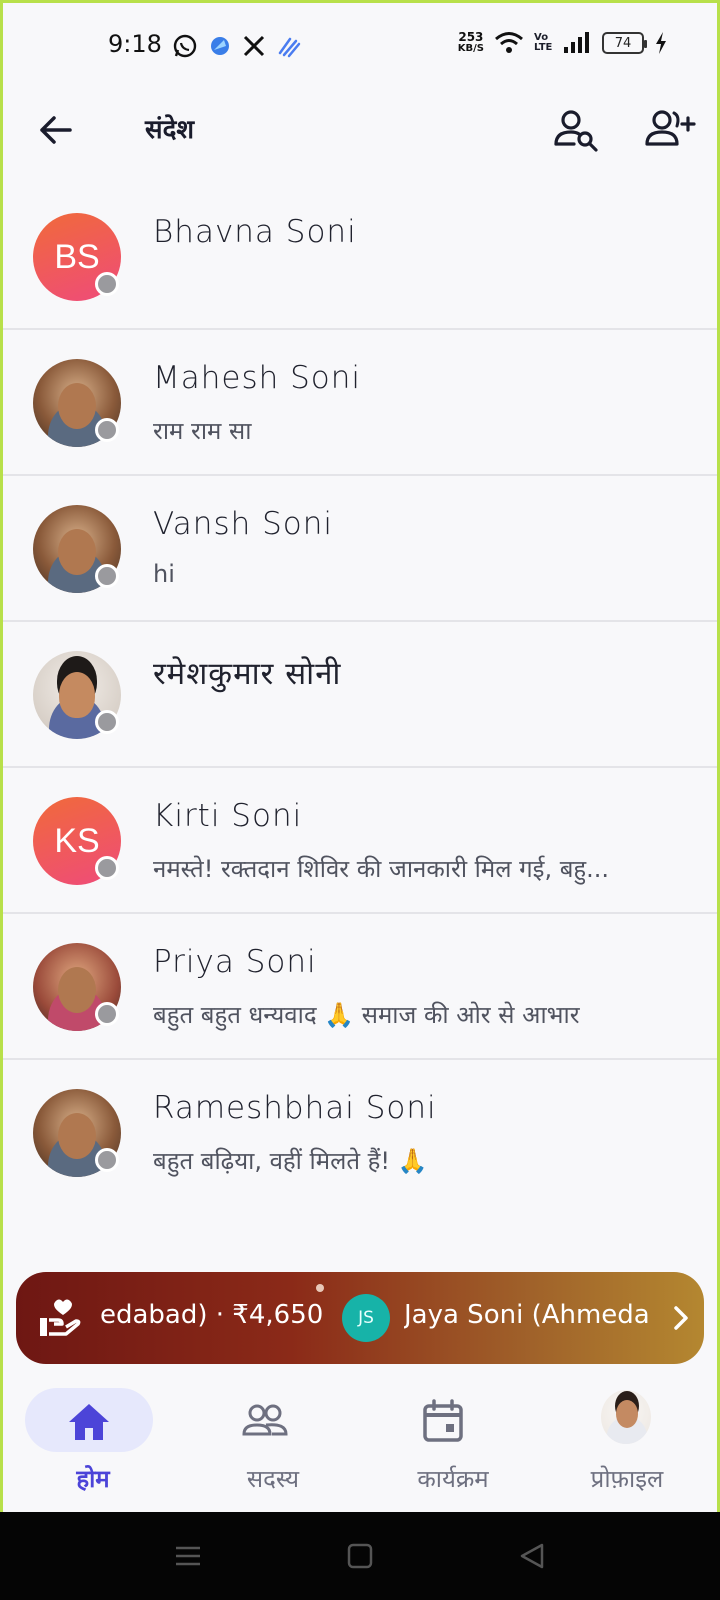 Image resolution: width=720 pixels, height=1600 pixels. What do you see at coordinates (237, 46) in the screenshot?
I see `notification-icons` at bounding box center [237, 46].